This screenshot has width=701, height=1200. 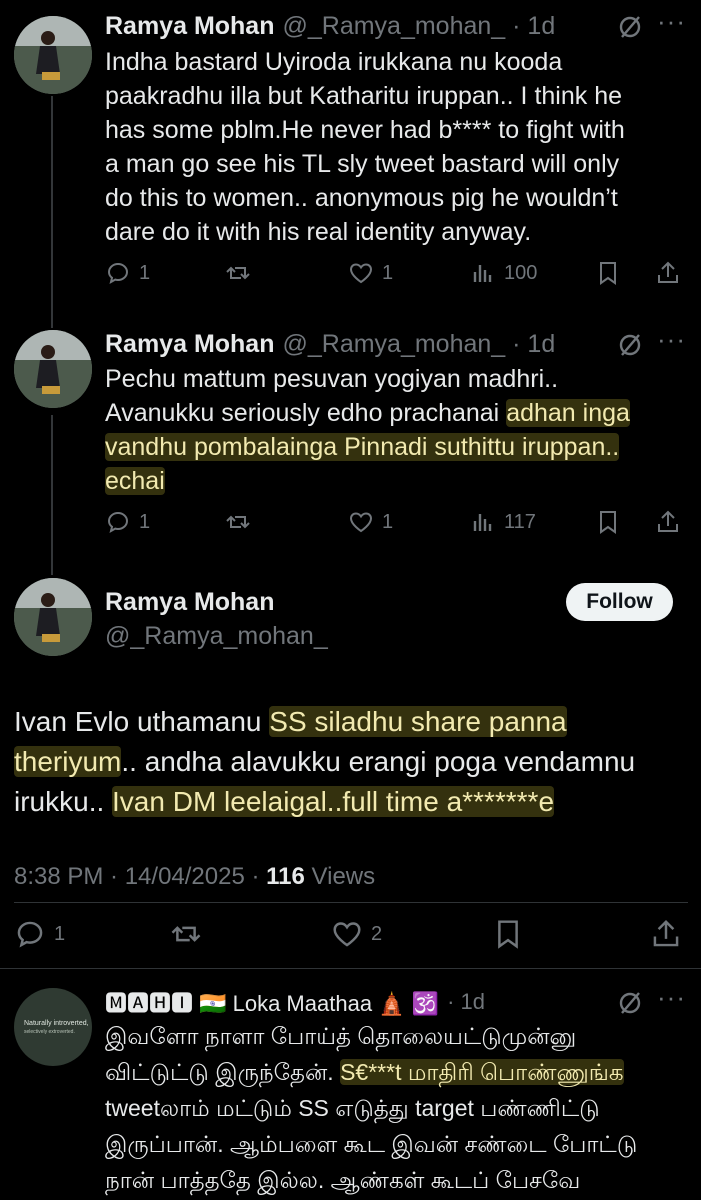 What do you see at coordinates (503, 522) in the screenshot?
I see `views-button: 117` at bounding box center [503, 522].